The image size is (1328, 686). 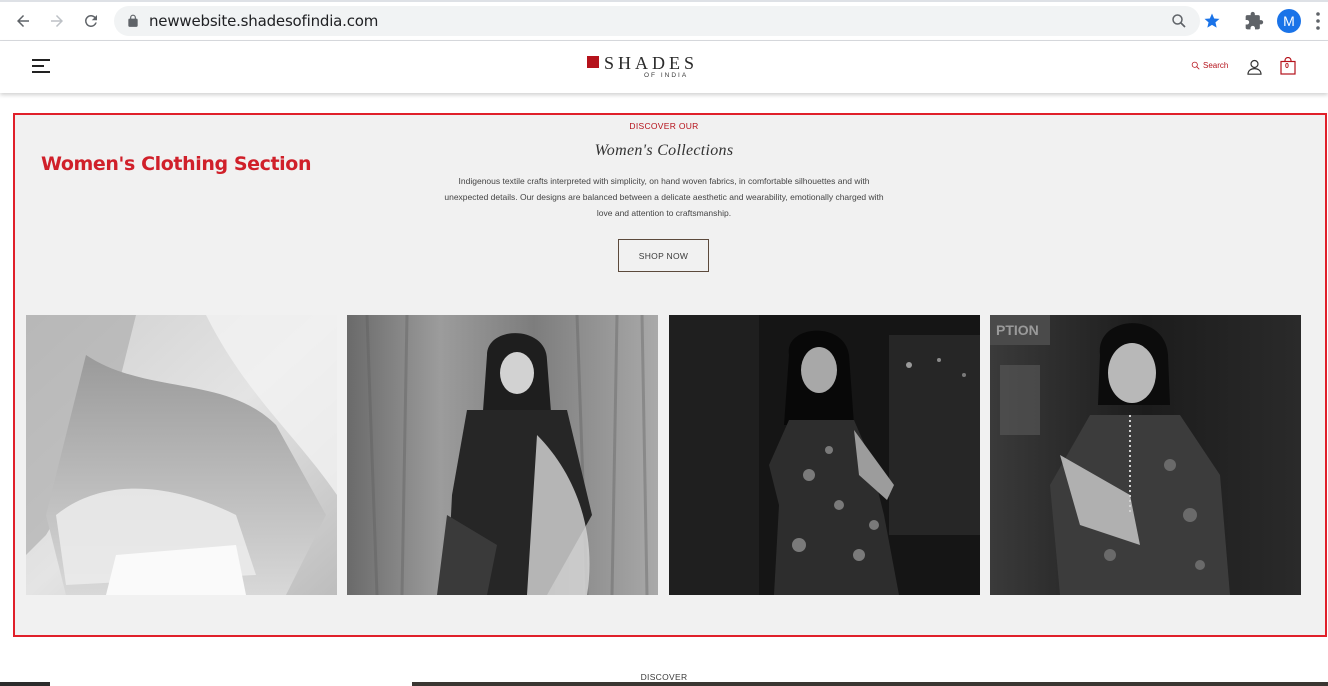 I want to click on reload-button, so click(x=91, y=21).